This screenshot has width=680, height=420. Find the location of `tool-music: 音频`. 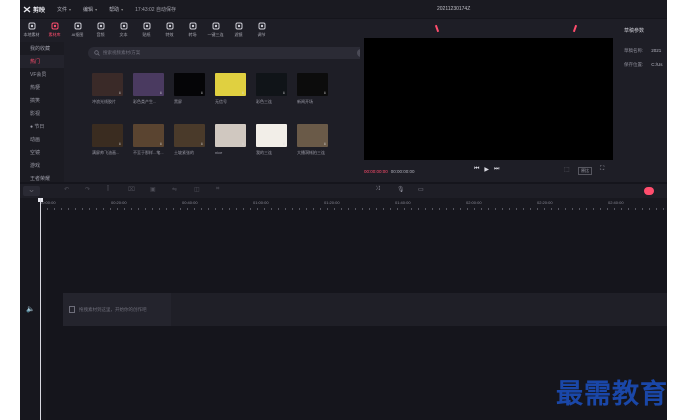

tool-music: 音频 is located at coordinates (100, 30).